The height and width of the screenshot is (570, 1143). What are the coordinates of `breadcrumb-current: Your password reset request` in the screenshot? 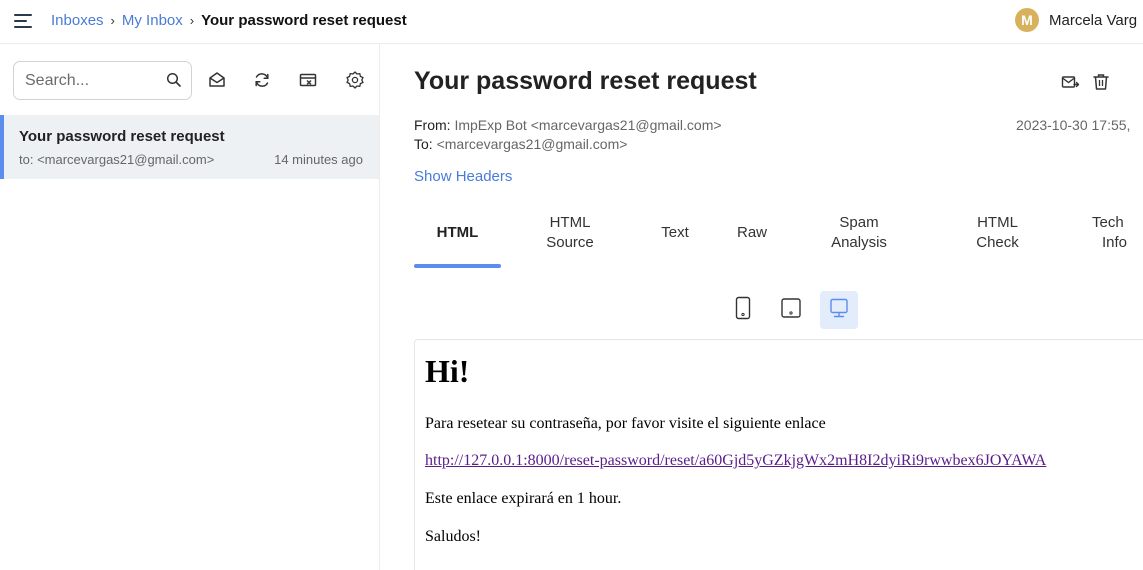 It's located at (304, 20).